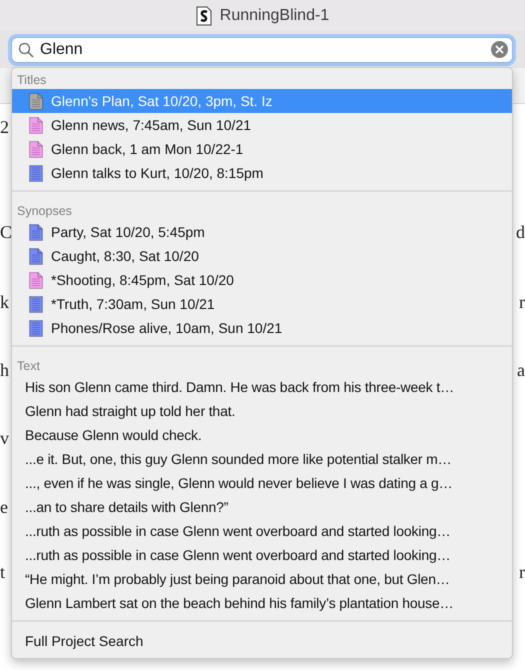 This screenshot has height=670, width=525. What do you see at coordinates (4, 127) in the screenshot?
I see `document-text: 2` at bounding box center [4, 127].